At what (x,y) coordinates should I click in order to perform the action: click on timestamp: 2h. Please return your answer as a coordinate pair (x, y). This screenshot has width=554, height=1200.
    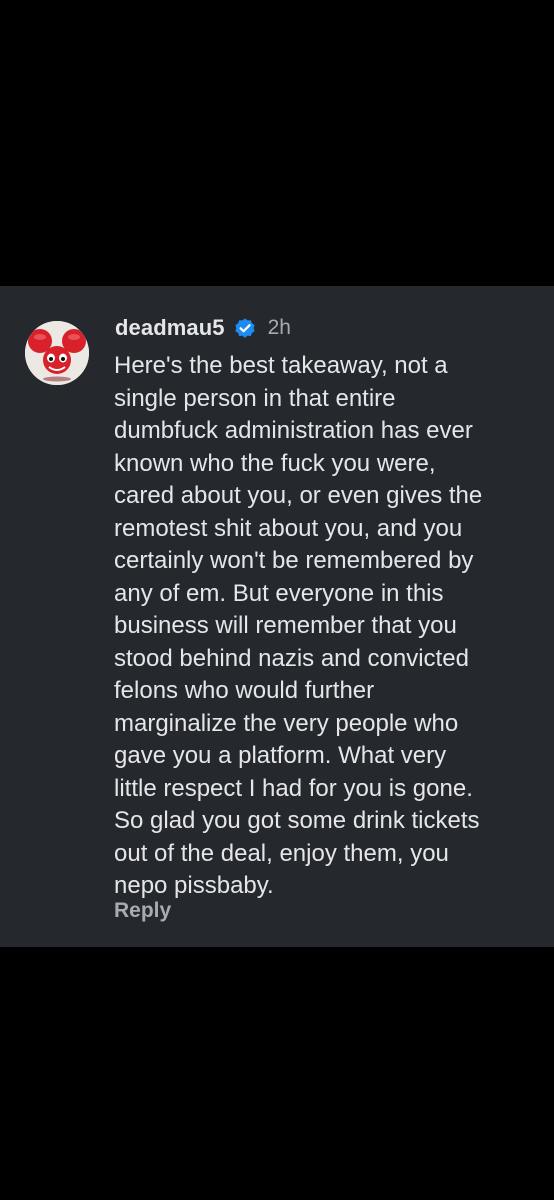
    Looking at the image, I should click on (279, 327).